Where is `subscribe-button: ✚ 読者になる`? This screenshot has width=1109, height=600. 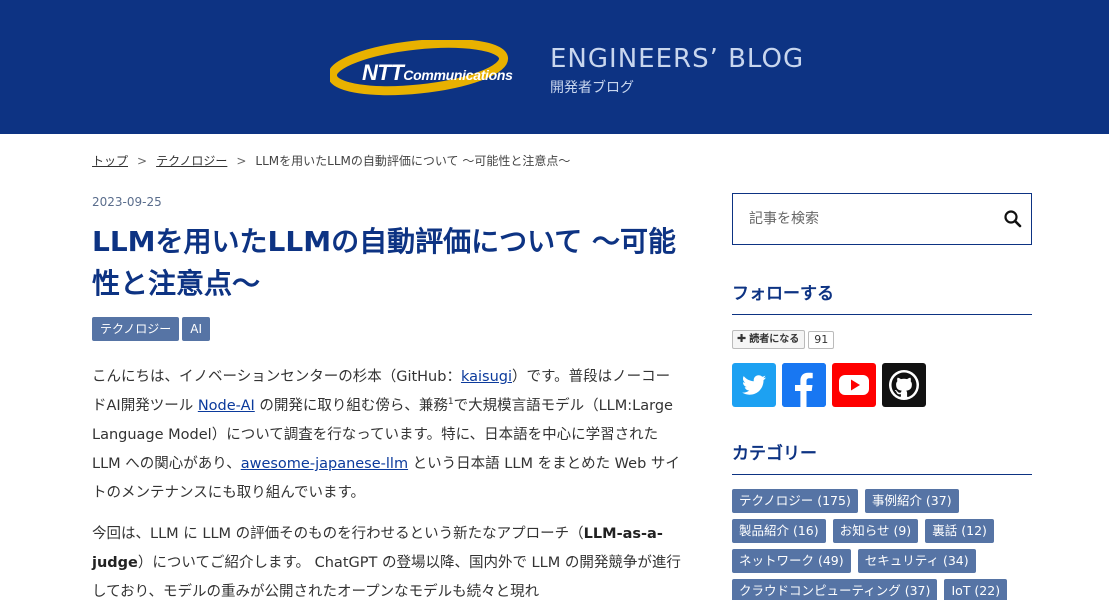
subscribe-button: ✚ 読者になる is located at coordinates (769, 339).